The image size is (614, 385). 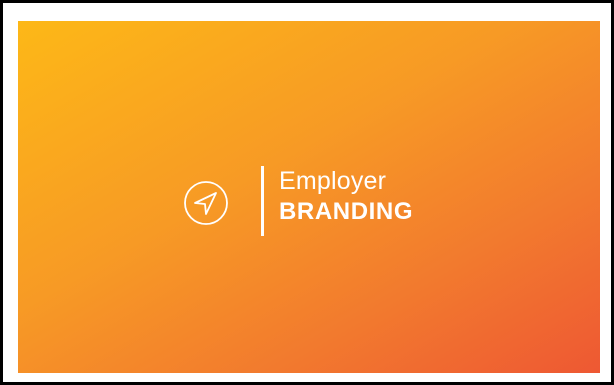 What do you see at coordinates (206, 203) in the screenshot?
I see `navigation-arrow-icon` at bounding box center [206, 203].